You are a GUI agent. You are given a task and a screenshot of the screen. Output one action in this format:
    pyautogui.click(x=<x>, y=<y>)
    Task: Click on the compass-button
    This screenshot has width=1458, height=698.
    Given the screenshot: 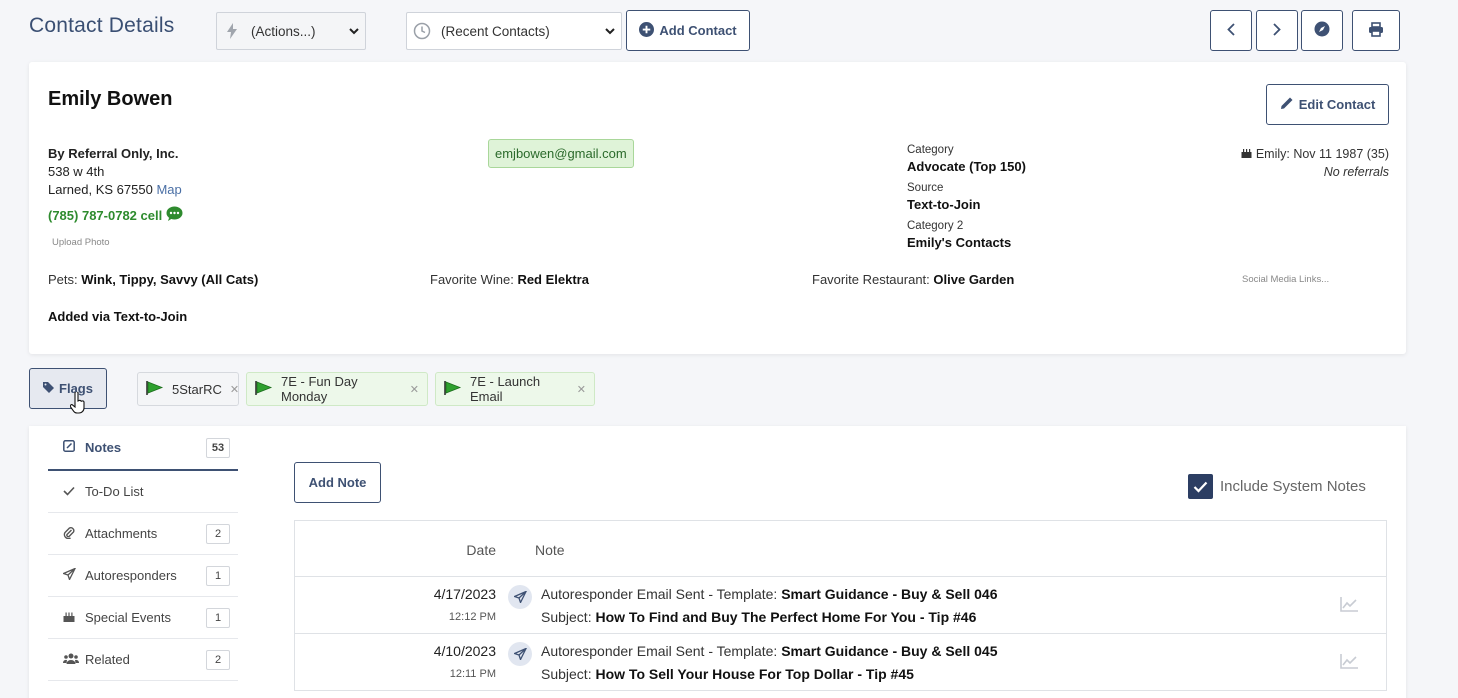 What is the action you would take?
    pyautogui.click(x=1322, y=30)
    